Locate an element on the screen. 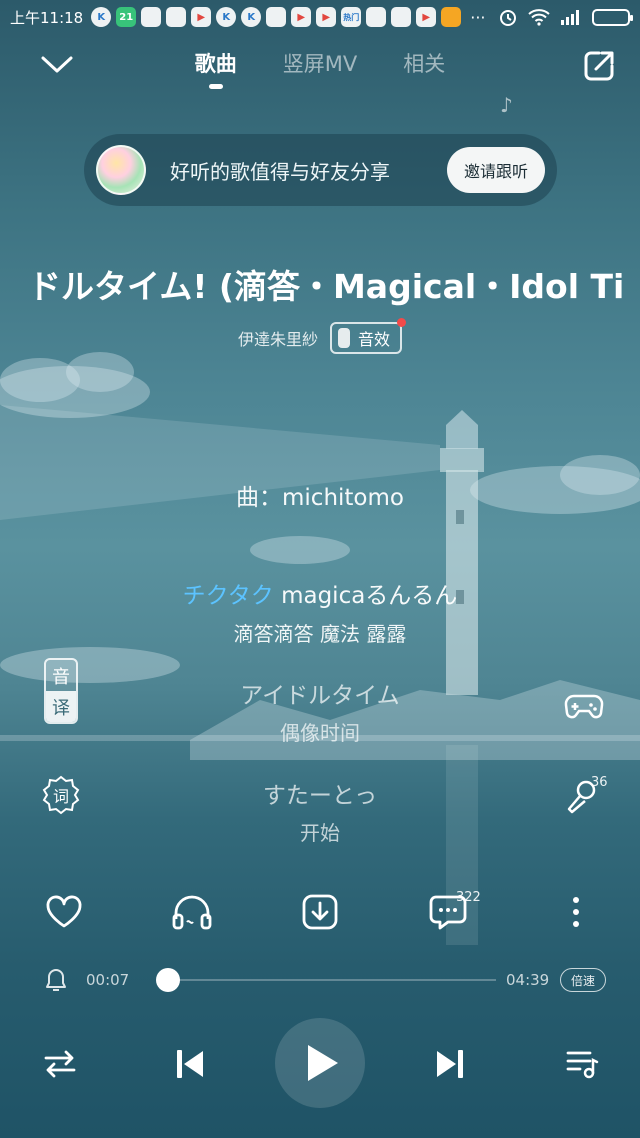 This screenshot has width=640, height=1138. share-banner-text: 好听的歌值得与好友分享 is located at coordinates (280, 171).